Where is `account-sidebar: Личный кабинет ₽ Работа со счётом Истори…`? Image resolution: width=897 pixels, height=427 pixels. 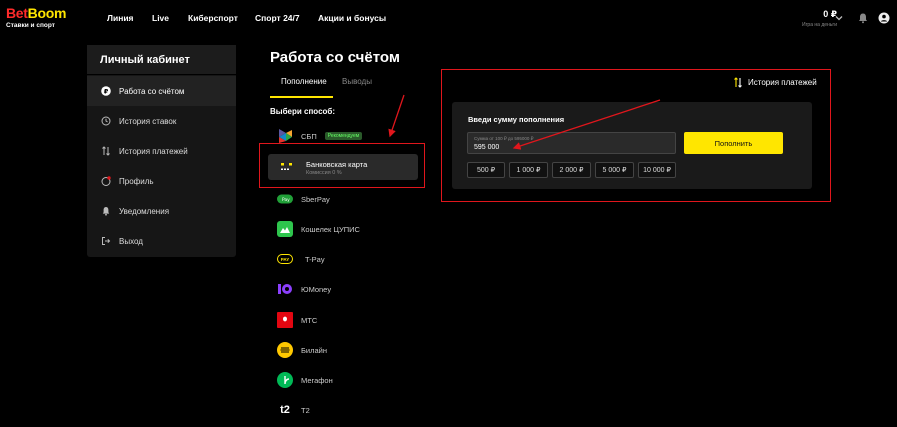 account-sidebar: Личный кабинет ₽ Работа со счётом Истори… is located at coordinates (161, 151).